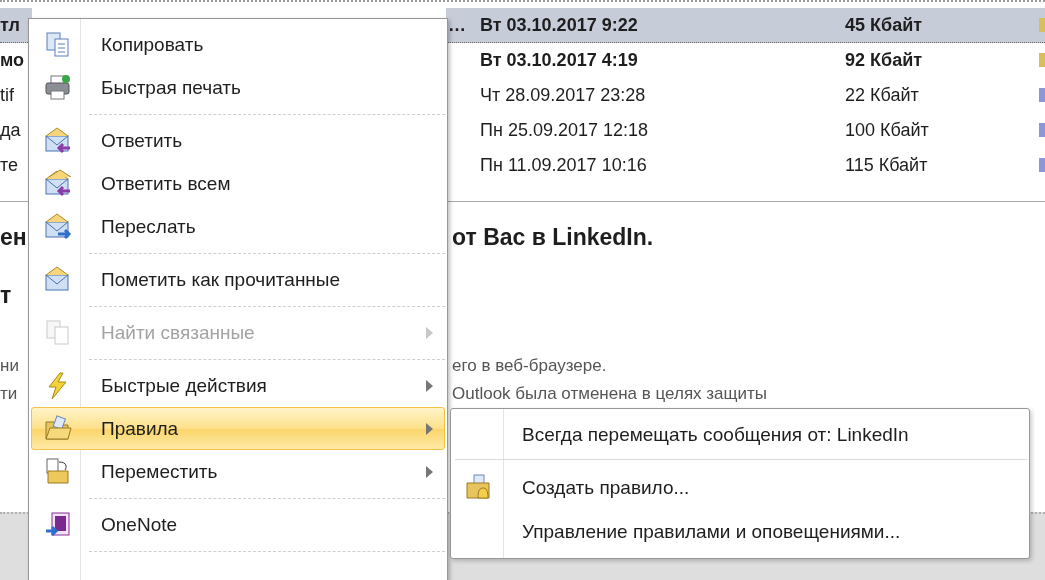  I want to click on message-date: Пн 25.09.2017 12:18, so click(564, 130).